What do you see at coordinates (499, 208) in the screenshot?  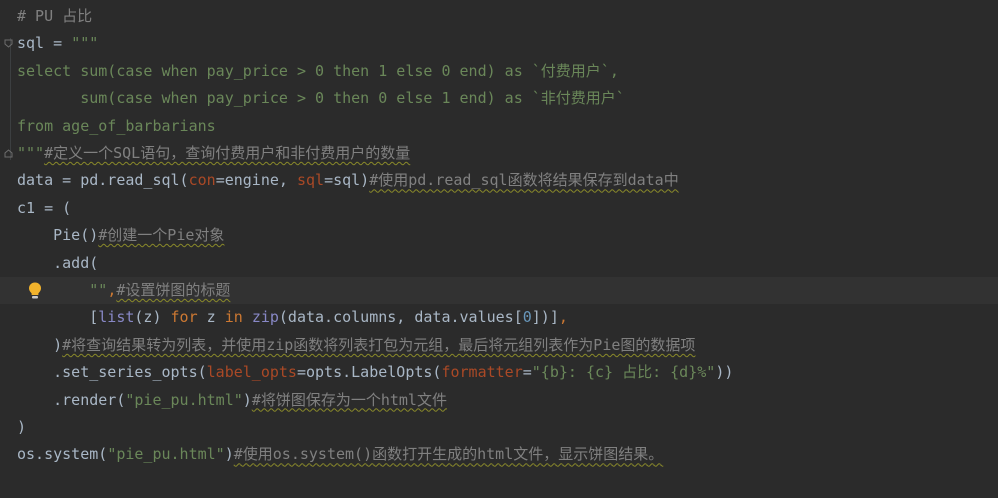 I see `code-line: c1 = (` at bounding box center [499, 208].